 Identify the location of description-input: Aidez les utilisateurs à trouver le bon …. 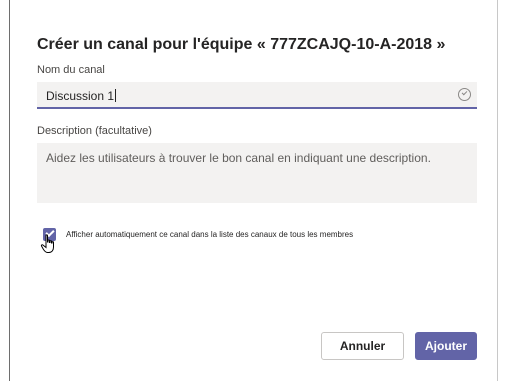
(257, 173).